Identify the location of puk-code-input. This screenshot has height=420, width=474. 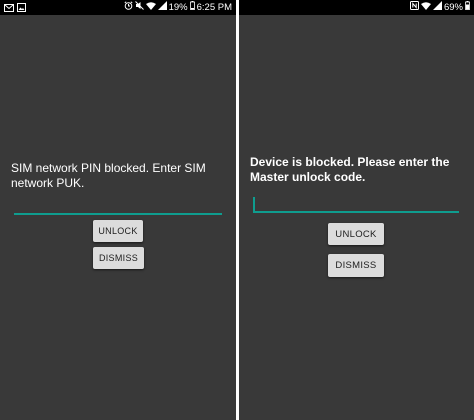
(118, 207).